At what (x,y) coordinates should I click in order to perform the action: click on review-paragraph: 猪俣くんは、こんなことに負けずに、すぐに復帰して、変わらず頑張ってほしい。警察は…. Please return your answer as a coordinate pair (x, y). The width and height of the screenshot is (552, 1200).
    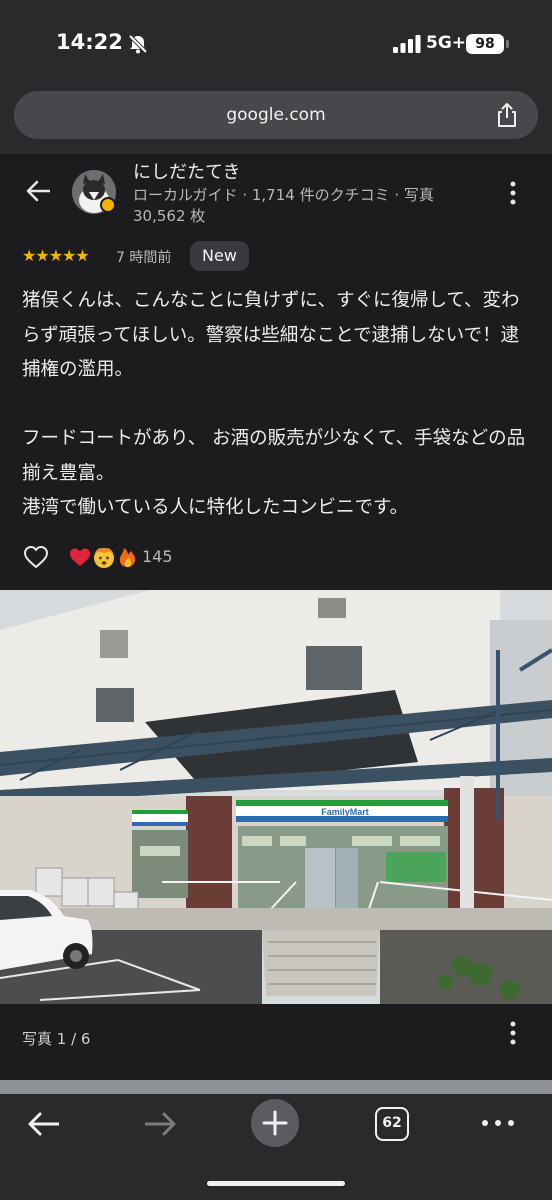
    Looking at the image, I should click on (271, 335).